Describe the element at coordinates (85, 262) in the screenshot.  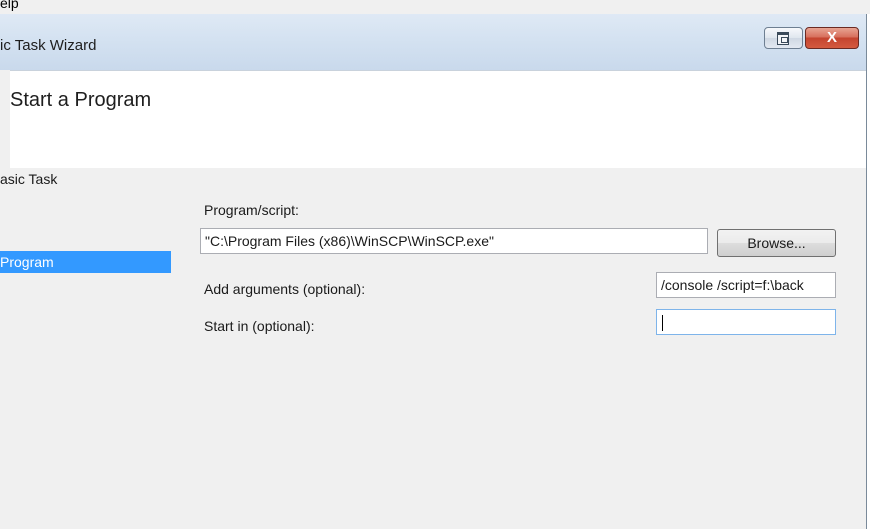
I see `sidebar-item-program: Program` at that location.